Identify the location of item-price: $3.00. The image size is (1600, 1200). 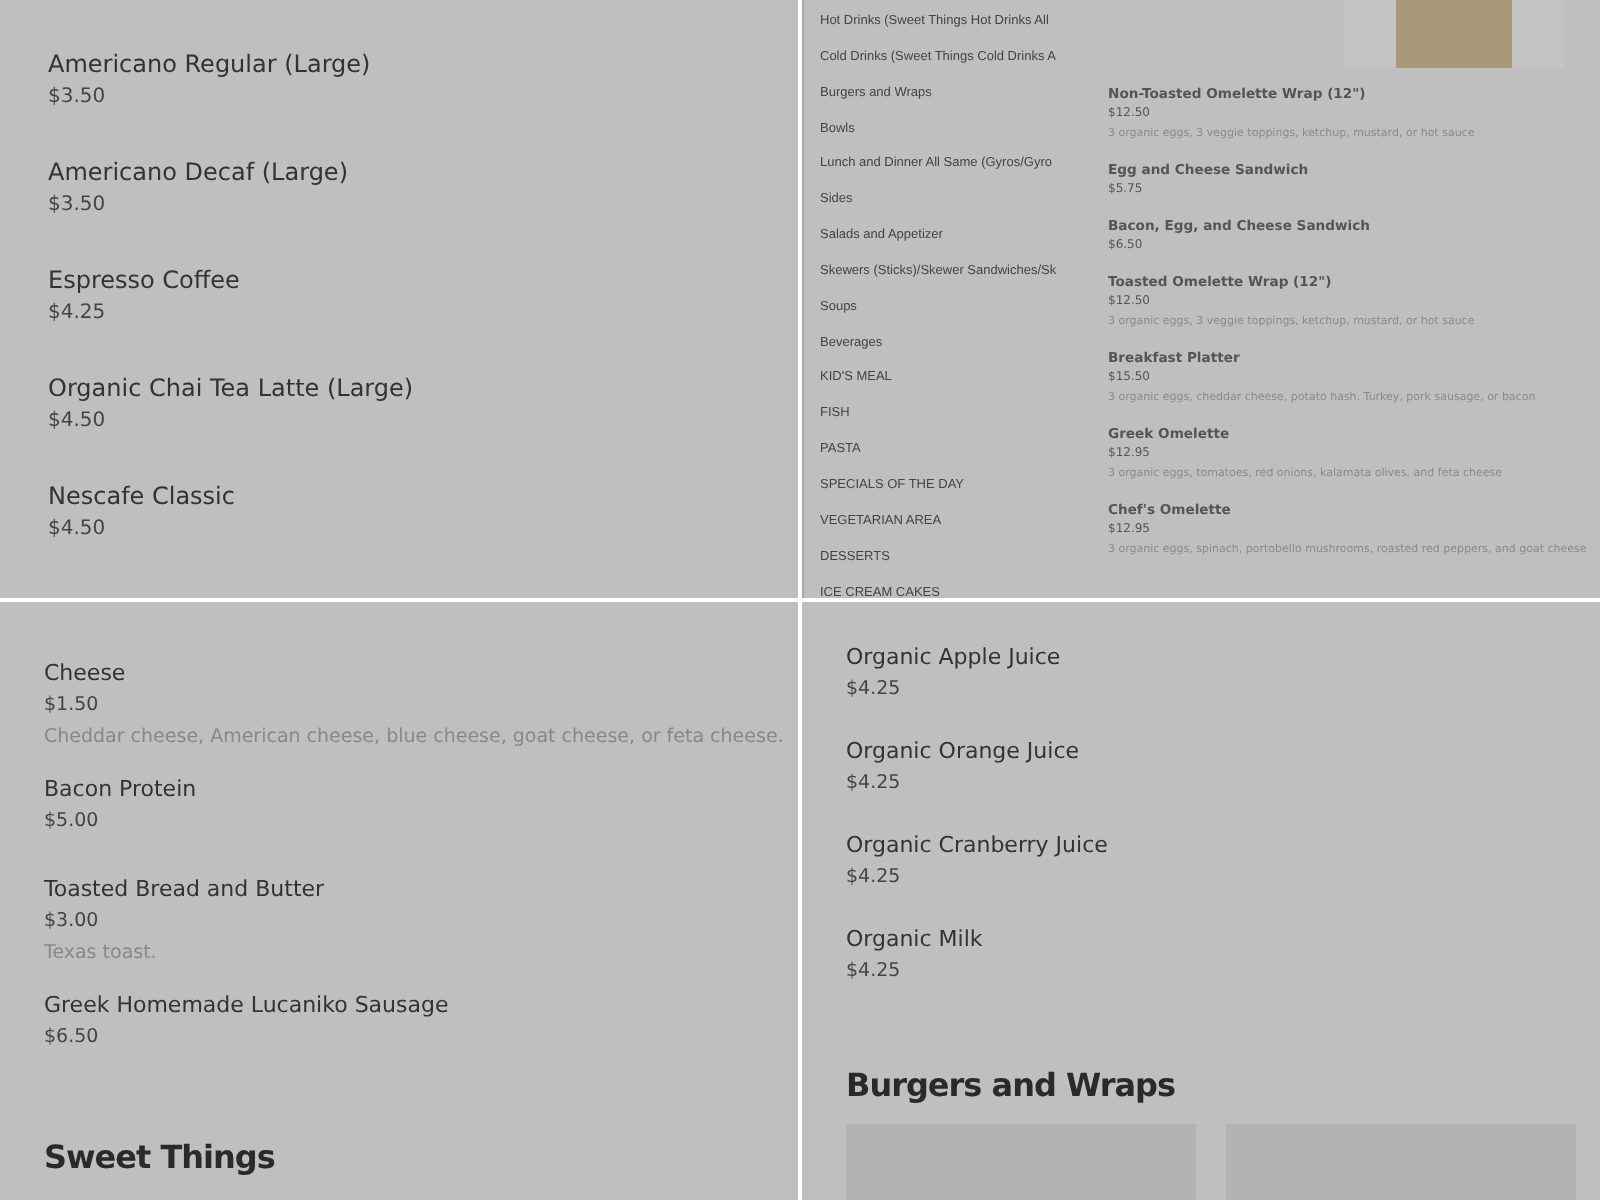
(71, 922).